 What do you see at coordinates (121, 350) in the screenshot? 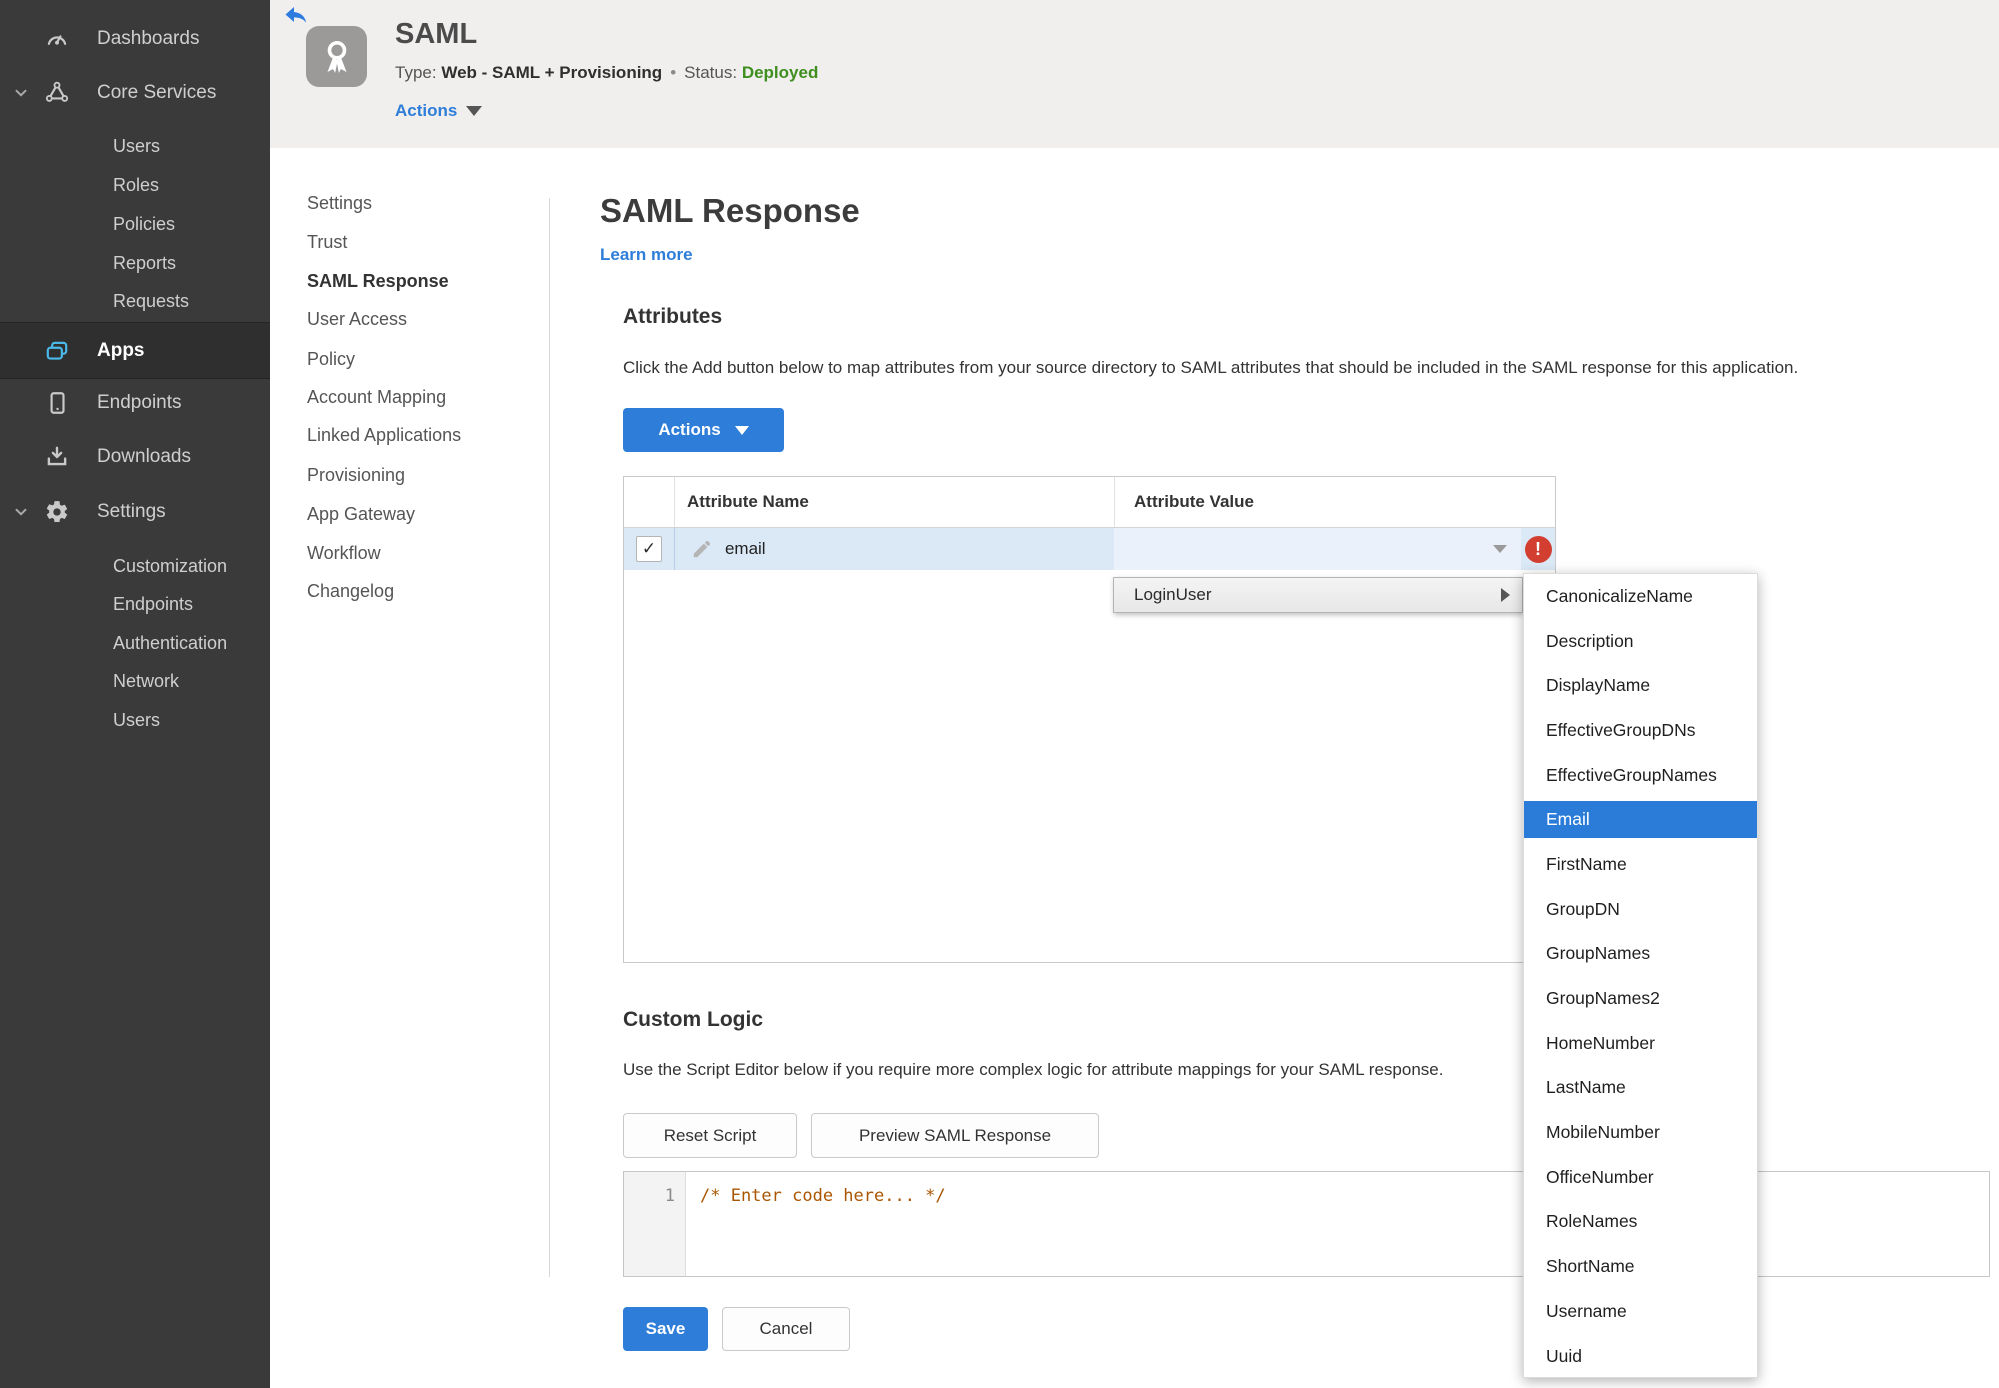
I see `sidebar-item-label: Apps` at bounding box center [121, 350].